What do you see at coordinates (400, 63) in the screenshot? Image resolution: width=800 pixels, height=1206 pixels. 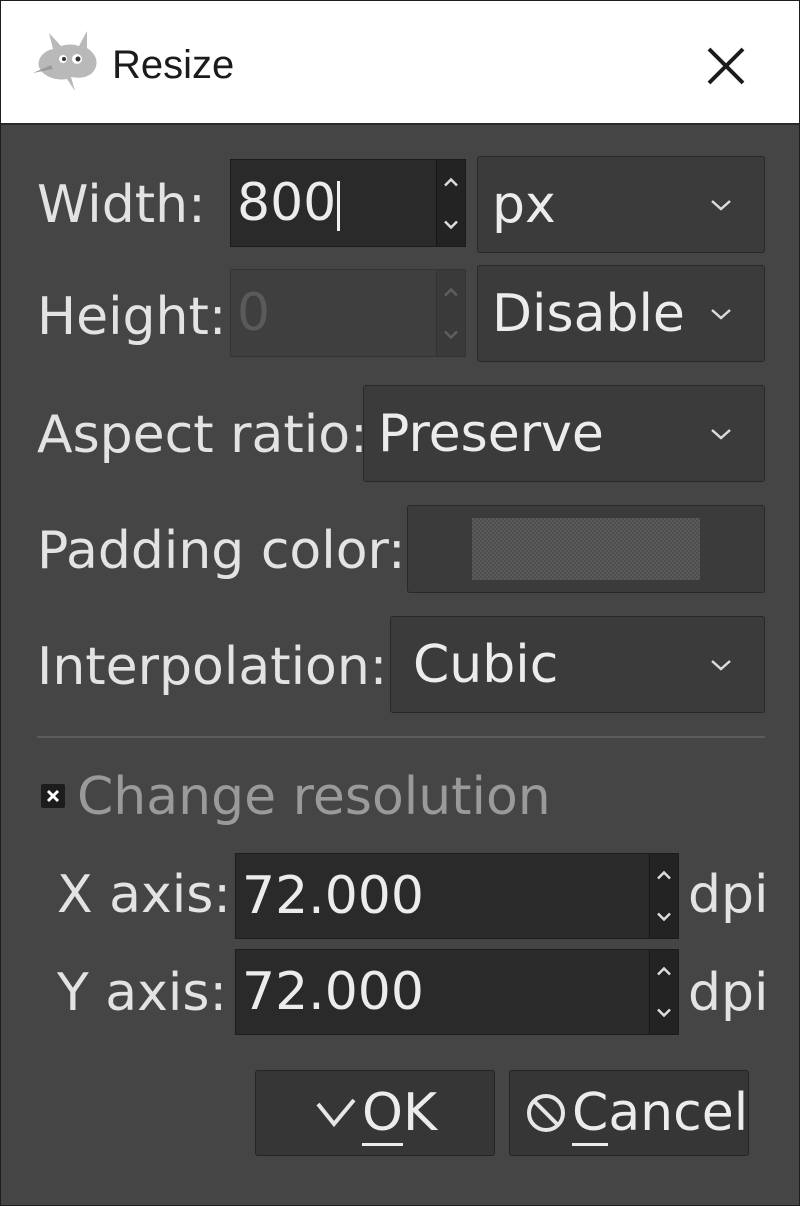 I see `title-bar: Resize` at bounding box center [400, 63].